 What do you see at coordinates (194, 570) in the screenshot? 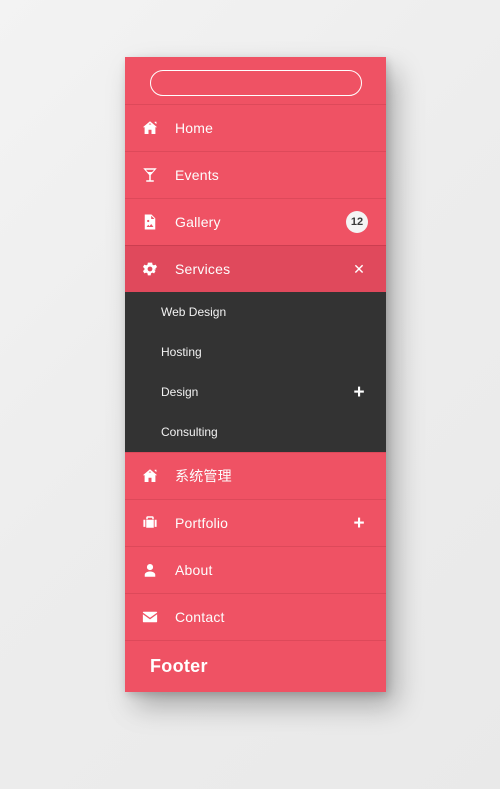
I see `sidebar-item-label: About` at bounding box center [194, 570].